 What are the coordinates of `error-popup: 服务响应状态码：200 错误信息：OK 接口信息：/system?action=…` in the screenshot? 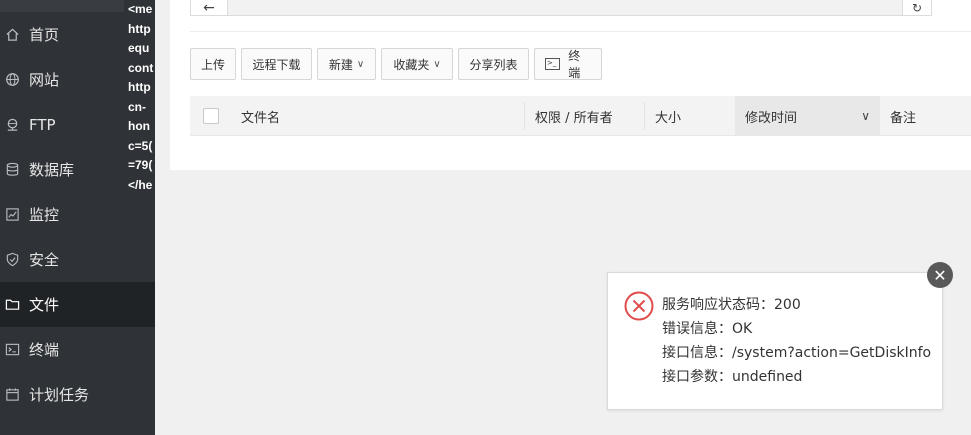 It's located at (775, 341).